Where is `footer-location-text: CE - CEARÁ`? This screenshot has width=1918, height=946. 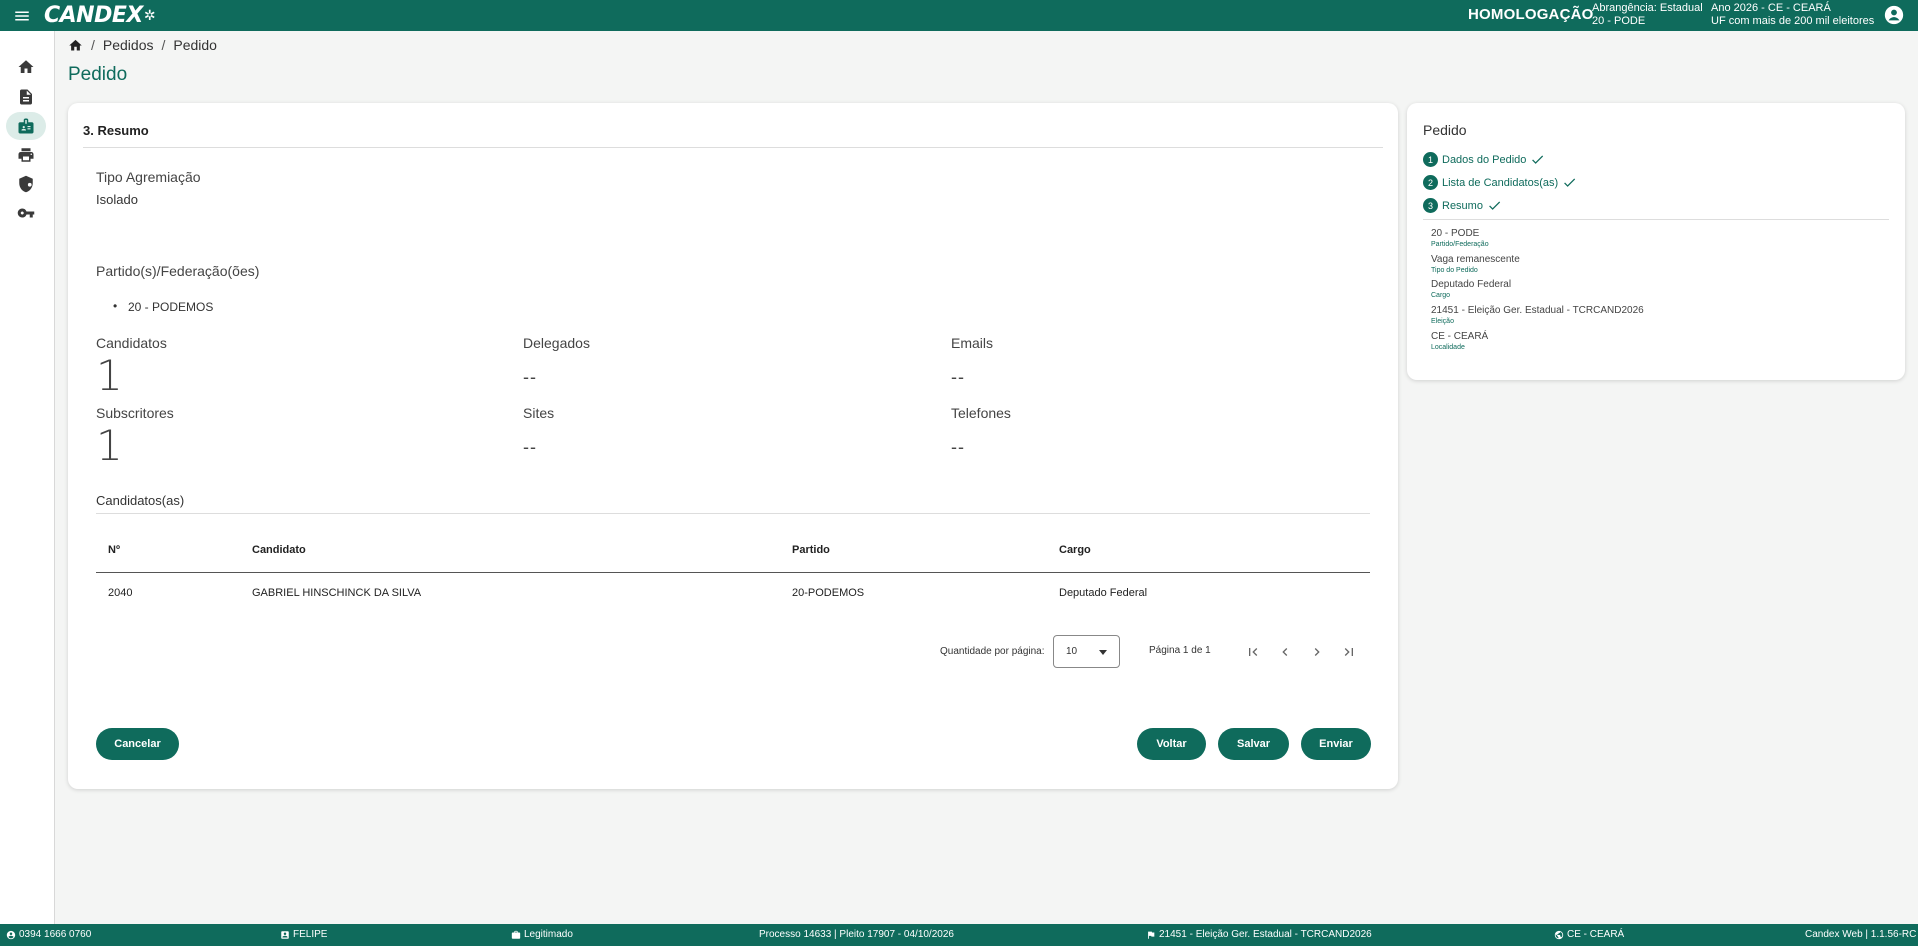
footer-location-text: CE - CEARÁ is located at coordinates (1596, 934).